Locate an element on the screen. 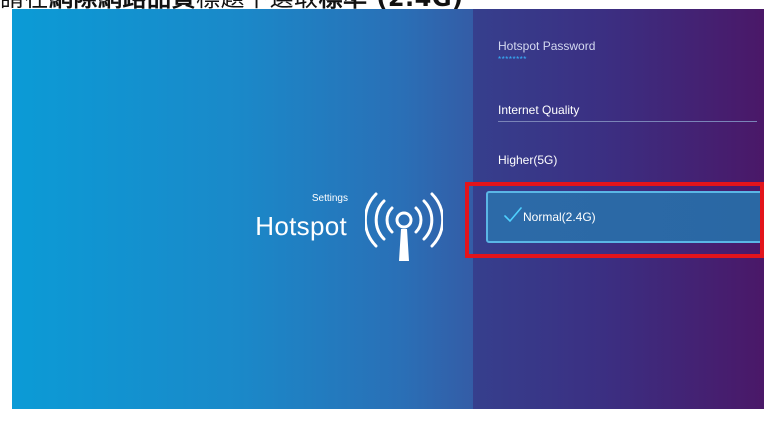 Image resolution: width=764 pixels, height=433 pixels. internet-quality-label: Internet Quality is located at coordinates (539, 110).